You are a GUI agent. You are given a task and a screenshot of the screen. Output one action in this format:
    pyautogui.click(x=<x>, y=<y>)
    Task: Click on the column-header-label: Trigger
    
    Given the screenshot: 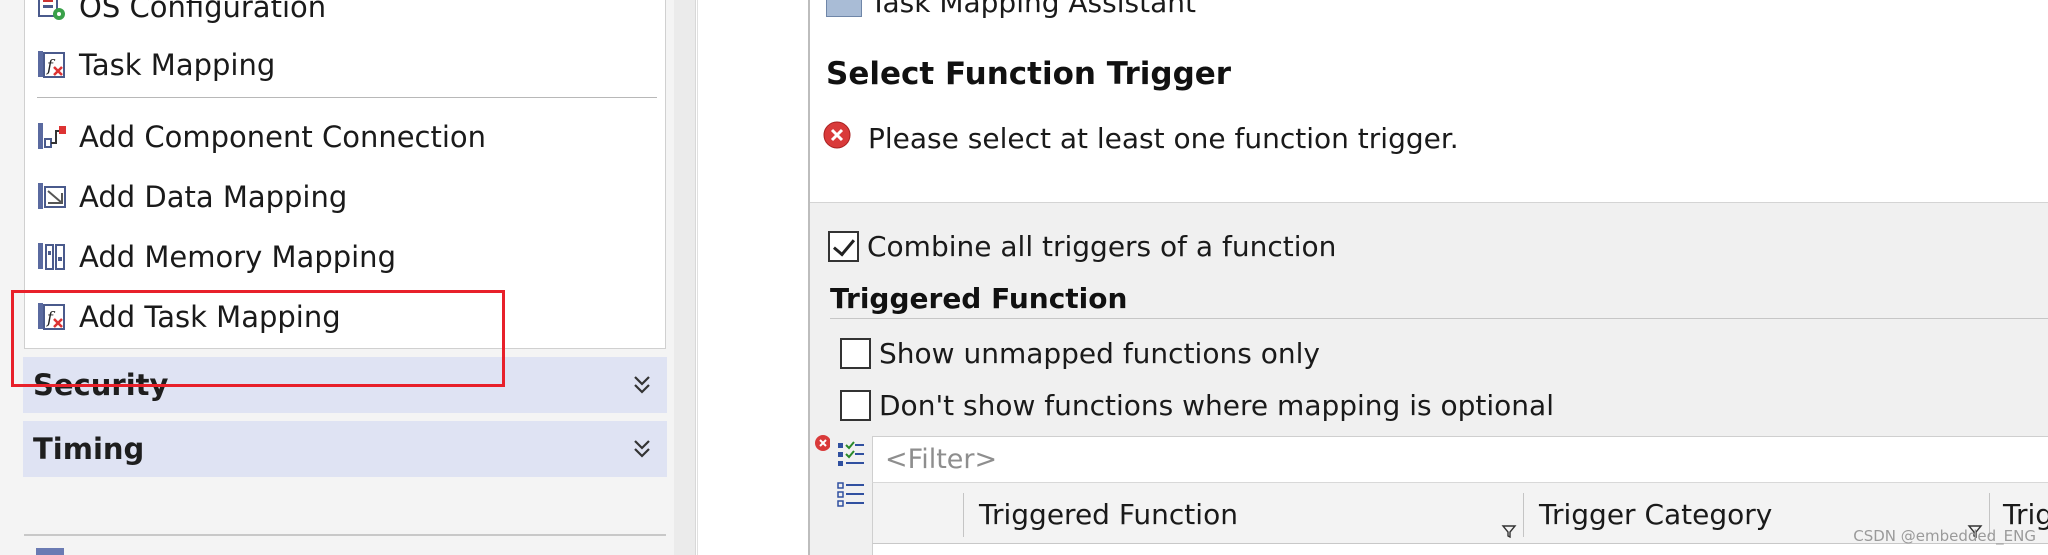 What is the action you would take?
    pyautogui.click(x=2025, y=514)
    